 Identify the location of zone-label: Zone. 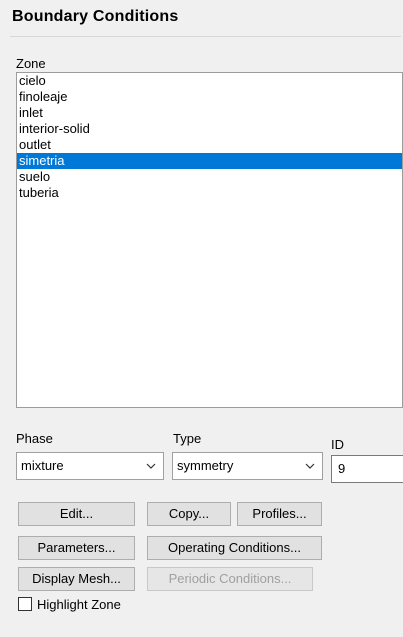
(31, 63).